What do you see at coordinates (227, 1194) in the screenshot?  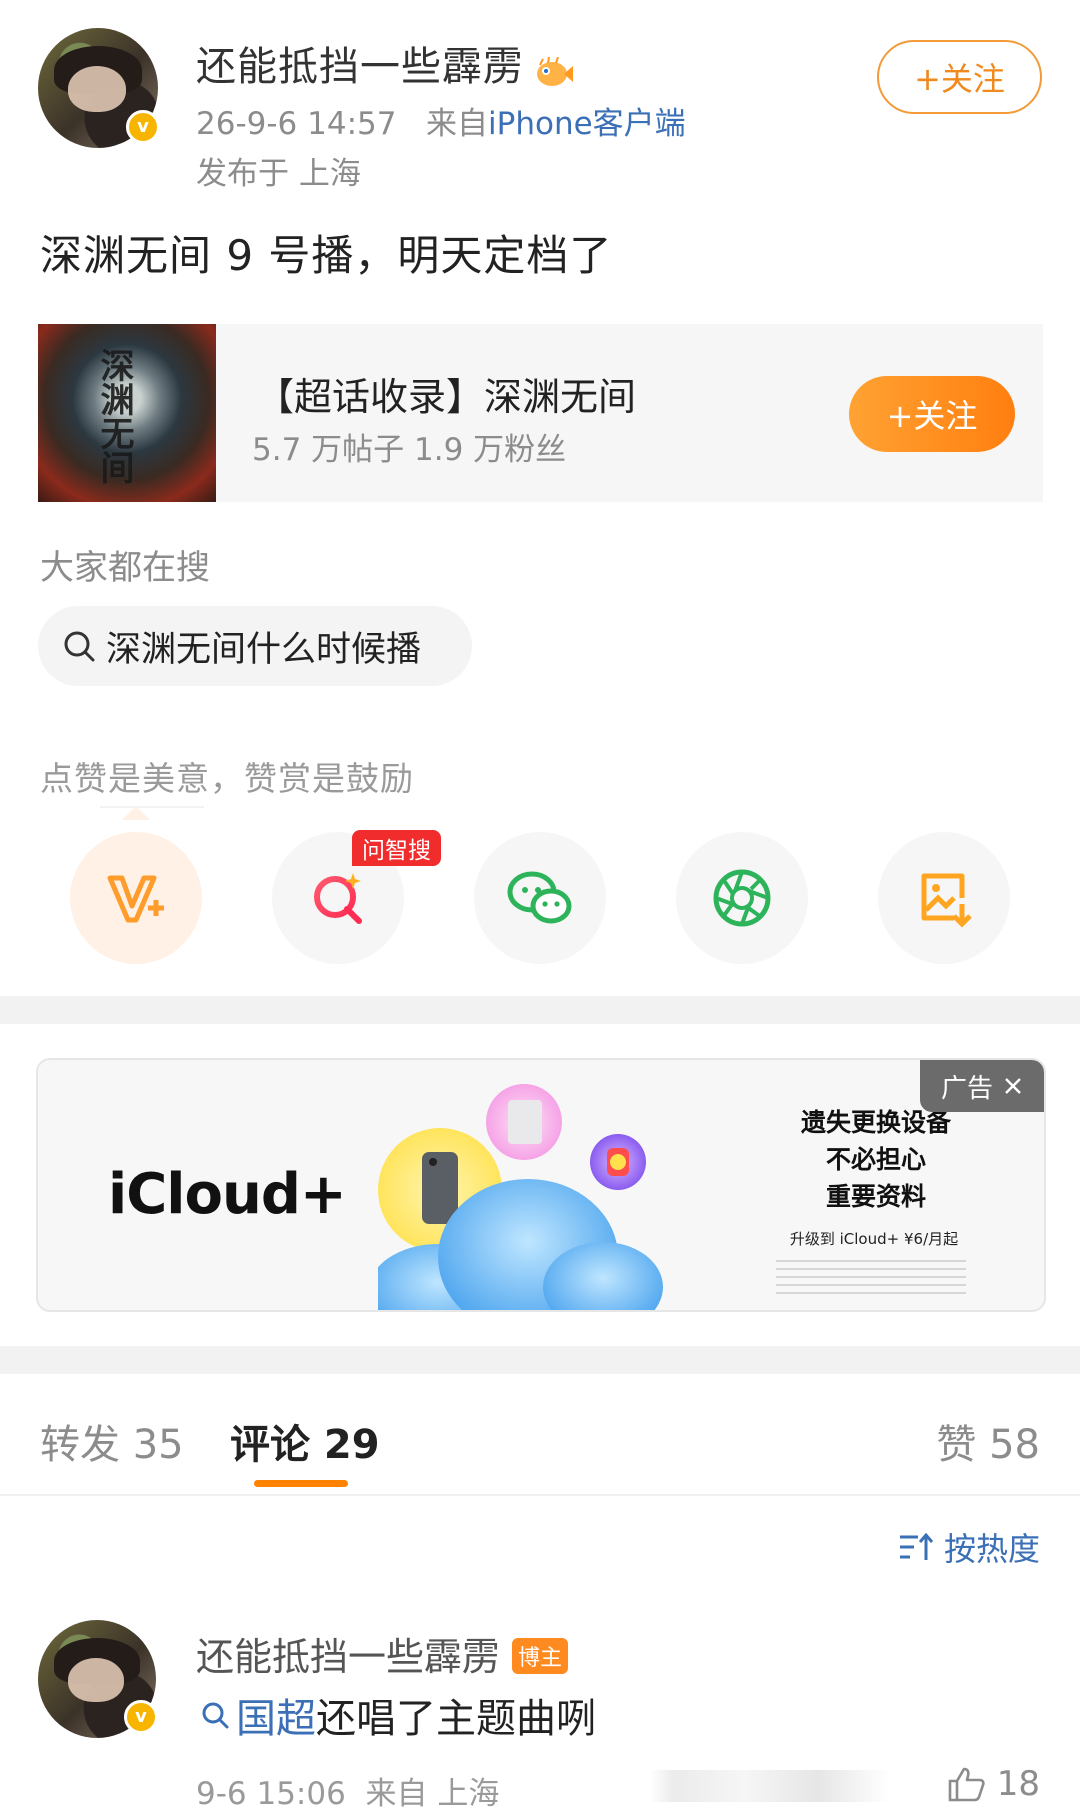 I see `ad-brand: iCloud+` at bounding box center [227, 1194].